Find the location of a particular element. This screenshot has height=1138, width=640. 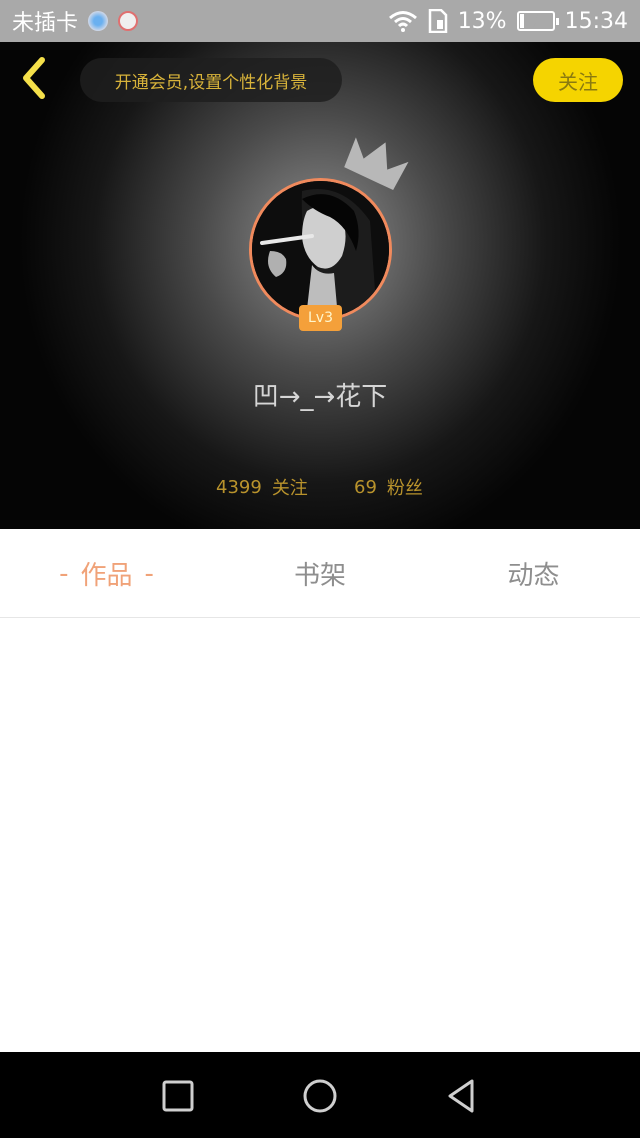

sim-icon is located at coordinates (437, 21).